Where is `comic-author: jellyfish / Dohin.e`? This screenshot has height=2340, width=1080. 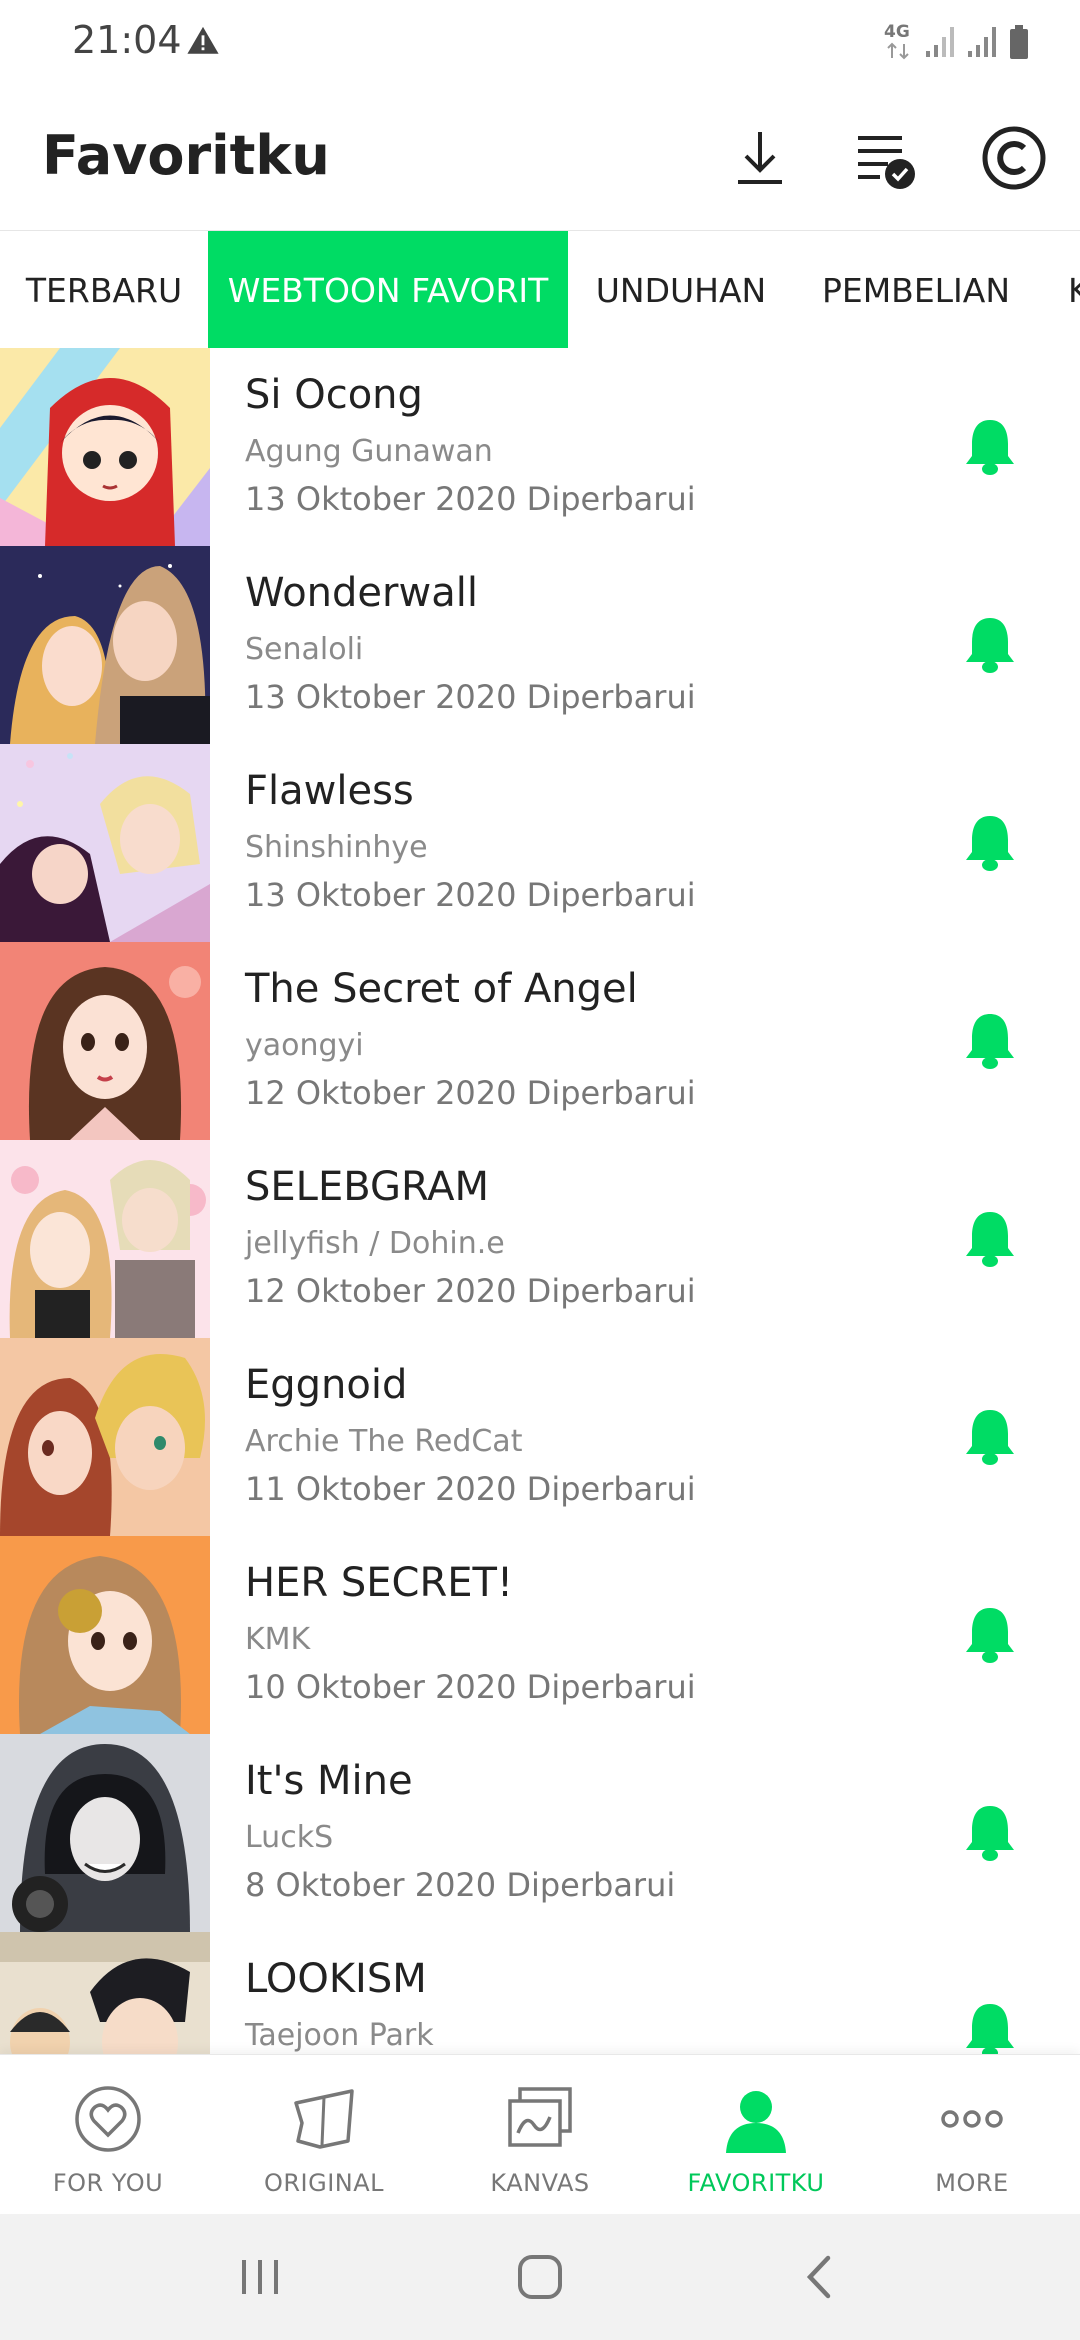
comic-author: jellyfish / Dohin.e is located at coordinates (375, 1243).